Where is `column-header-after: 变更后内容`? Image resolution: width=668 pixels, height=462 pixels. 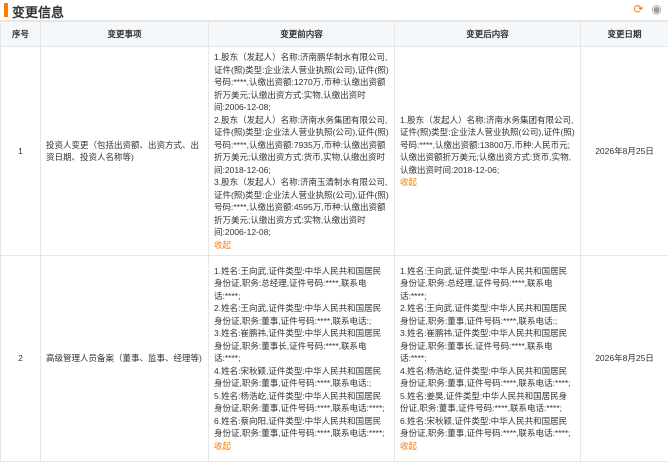
column-header-after: 变更后内容 is located at coordinates (488, 34).